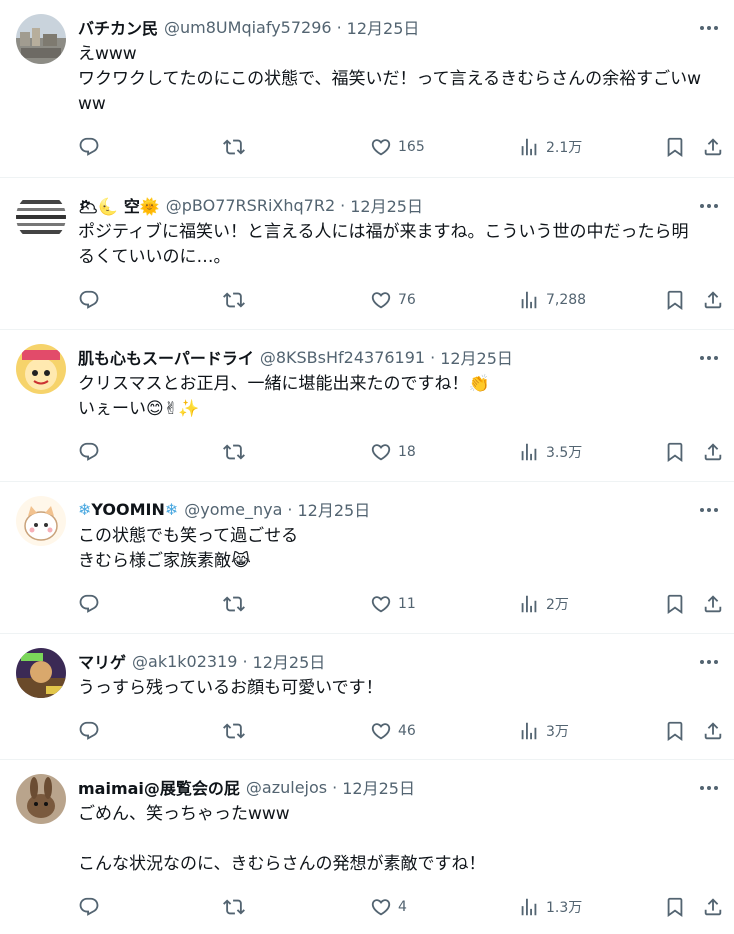 The width and height of the screenshot is (734, 934). Describe the element at coordinates (564, 908) in the screenshot. I see `views-count: 1.3万` at that location.